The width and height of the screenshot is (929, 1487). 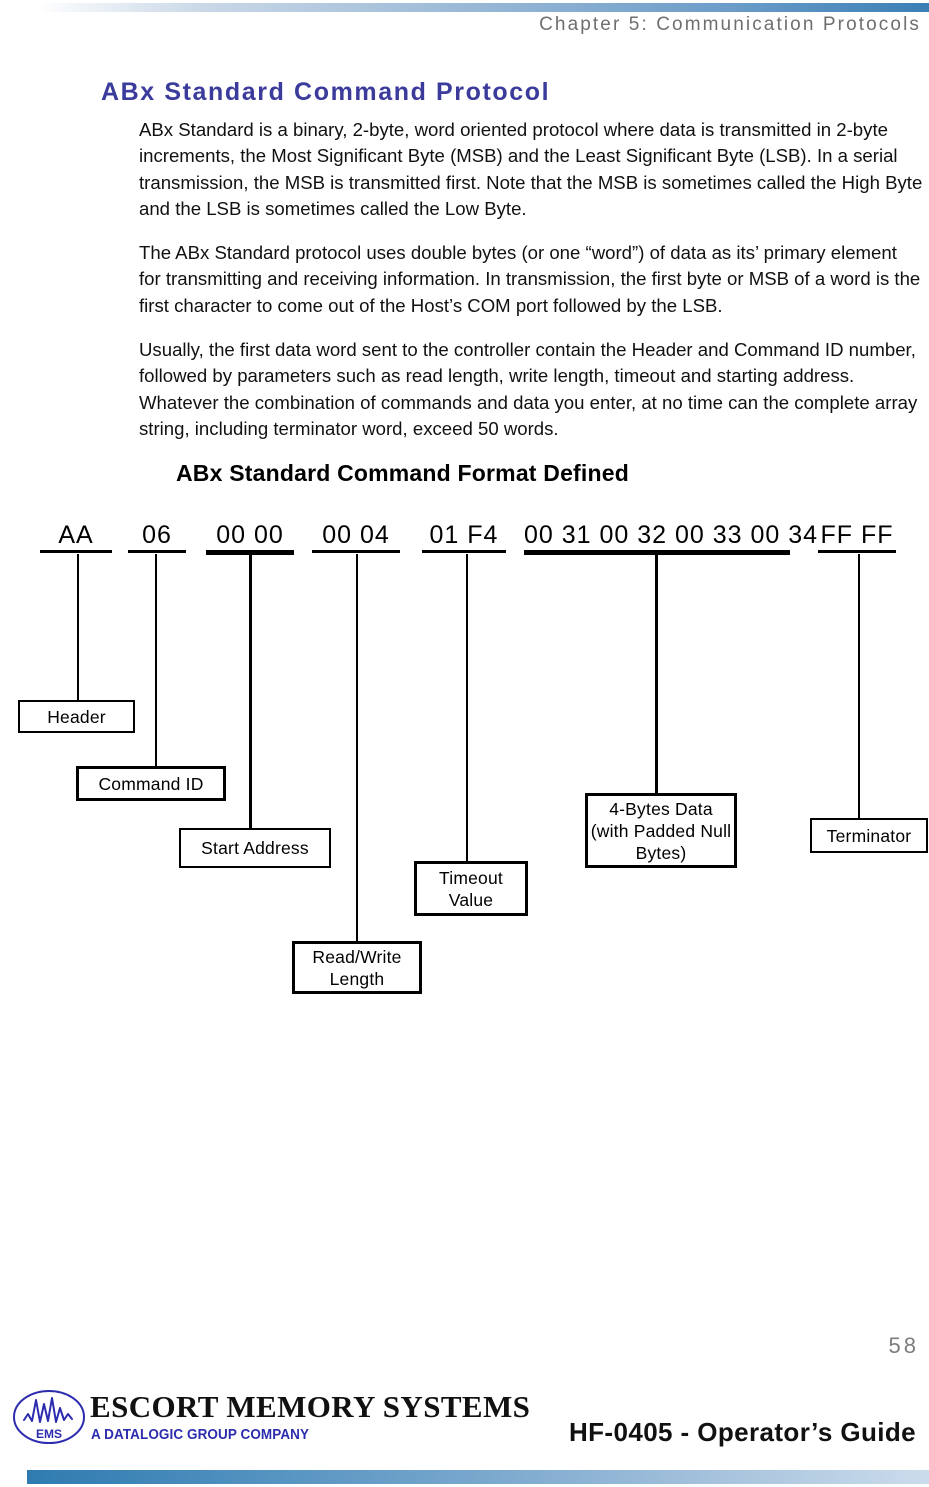 What do you see at coordinates (76, 551) in the screenshot?
I see `hex-underline-header` at bounding box center [76, 551].